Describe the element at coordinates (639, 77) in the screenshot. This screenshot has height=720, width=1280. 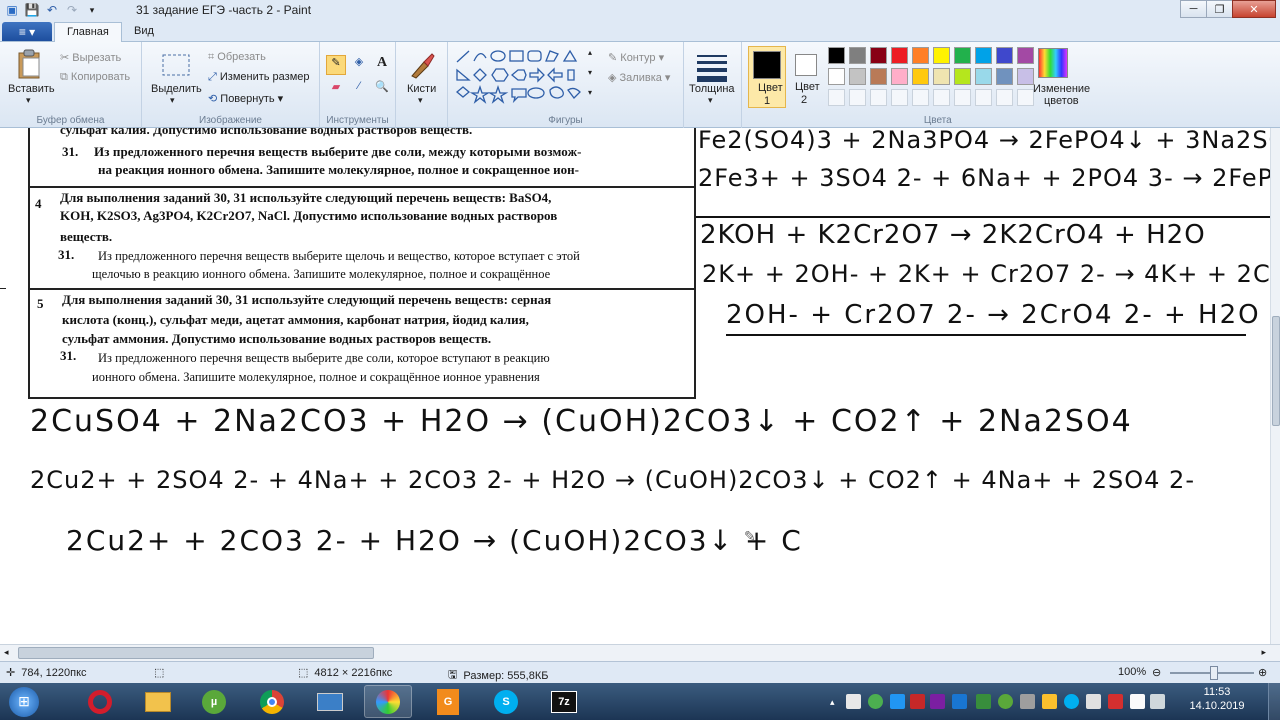
I see `fill-button: ◈ Заливка ▾` at that location.